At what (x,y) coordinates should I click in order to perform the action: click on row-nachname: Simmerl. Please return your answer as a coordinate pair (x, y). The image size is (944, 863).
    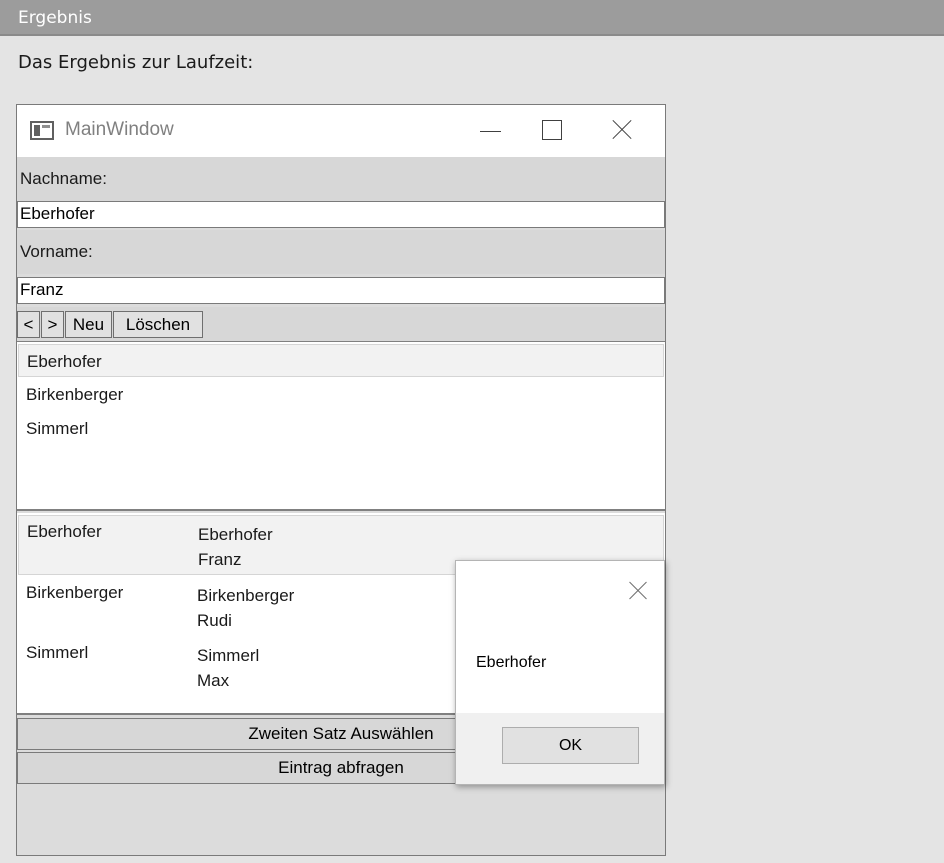
    Looking at the image, I should click on (228, 655).